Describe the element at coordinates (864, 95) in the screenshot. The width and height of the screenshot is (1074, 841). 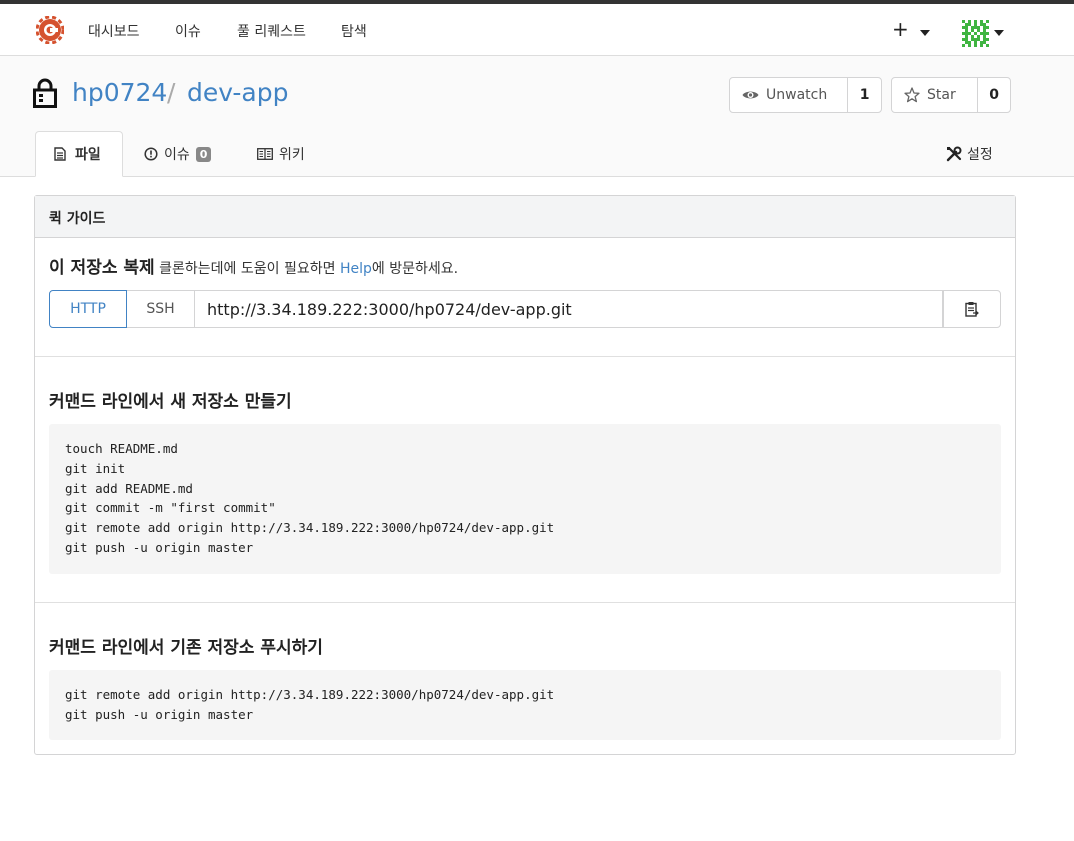
I see `watch-count: 1` at that location.